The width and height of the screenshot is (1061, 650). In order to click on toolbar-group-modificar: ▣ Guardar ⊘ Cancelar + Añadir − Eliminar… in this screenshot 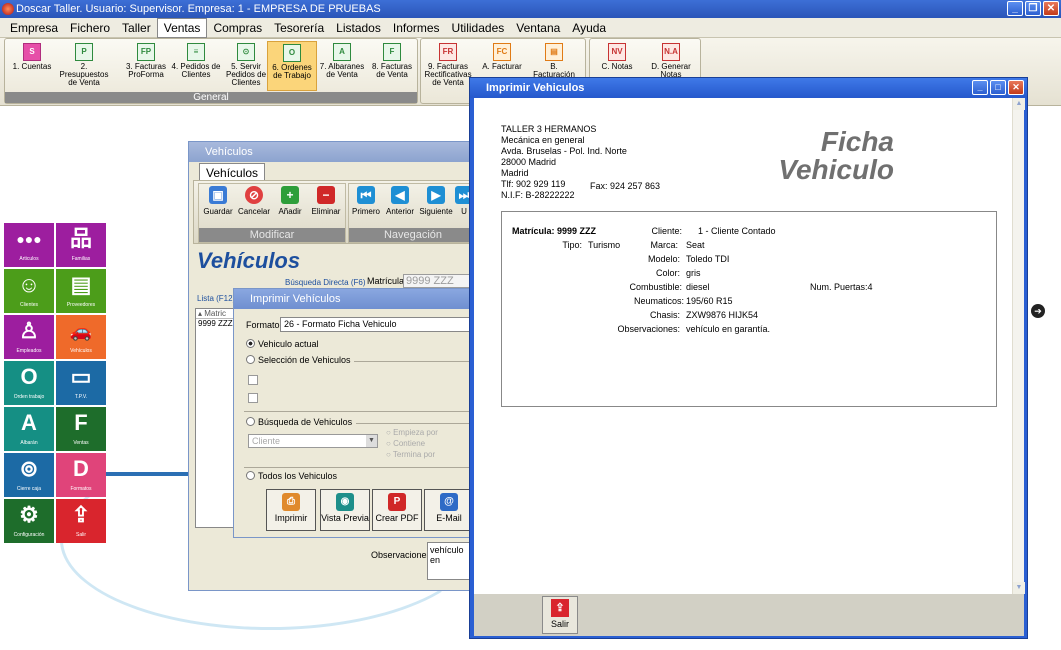, I will do `click(272, 213)`.